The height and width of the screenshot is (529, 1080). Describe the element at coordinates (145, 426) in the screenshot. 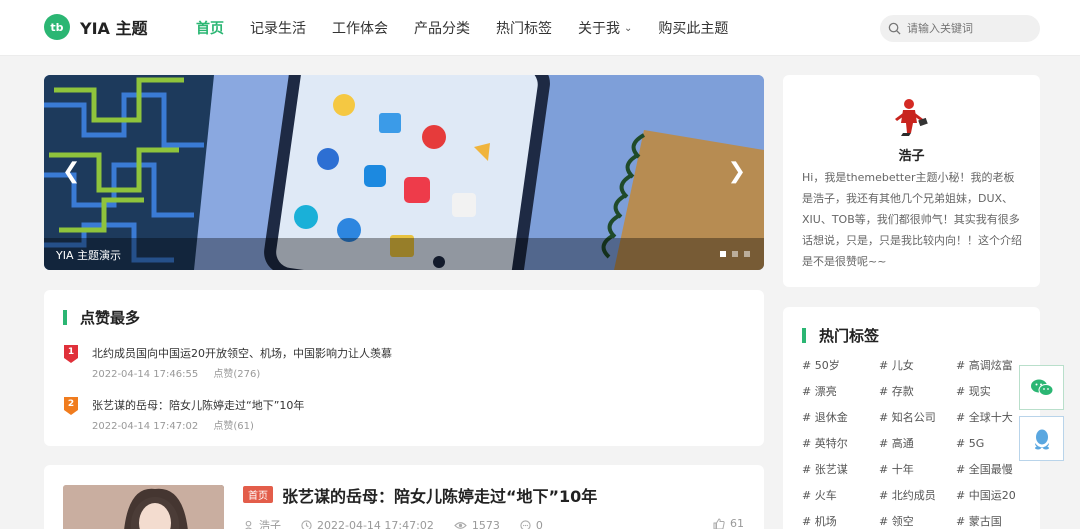

I see `list-item-date: 2022-04-14 17:47:02` at that location.